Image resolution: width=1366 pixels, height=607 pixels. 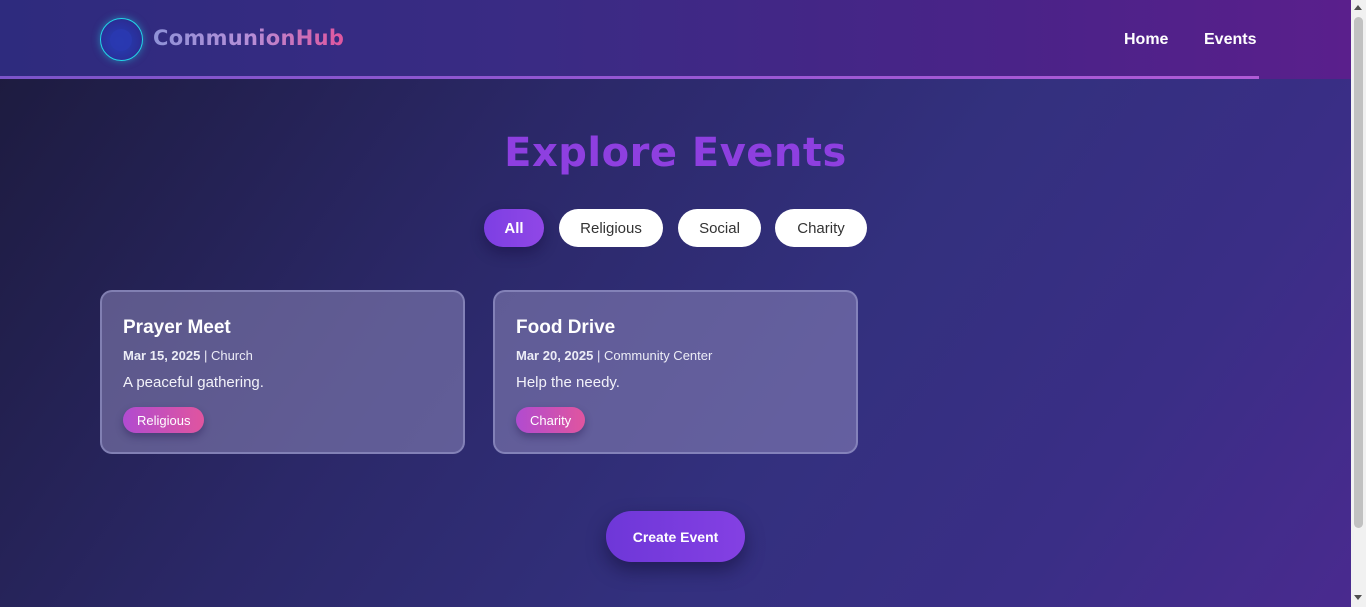 What do you see at coordinates (514, 228) in the screenshot?
I see `filter-all-button: All` at bounding box center [514, 228].